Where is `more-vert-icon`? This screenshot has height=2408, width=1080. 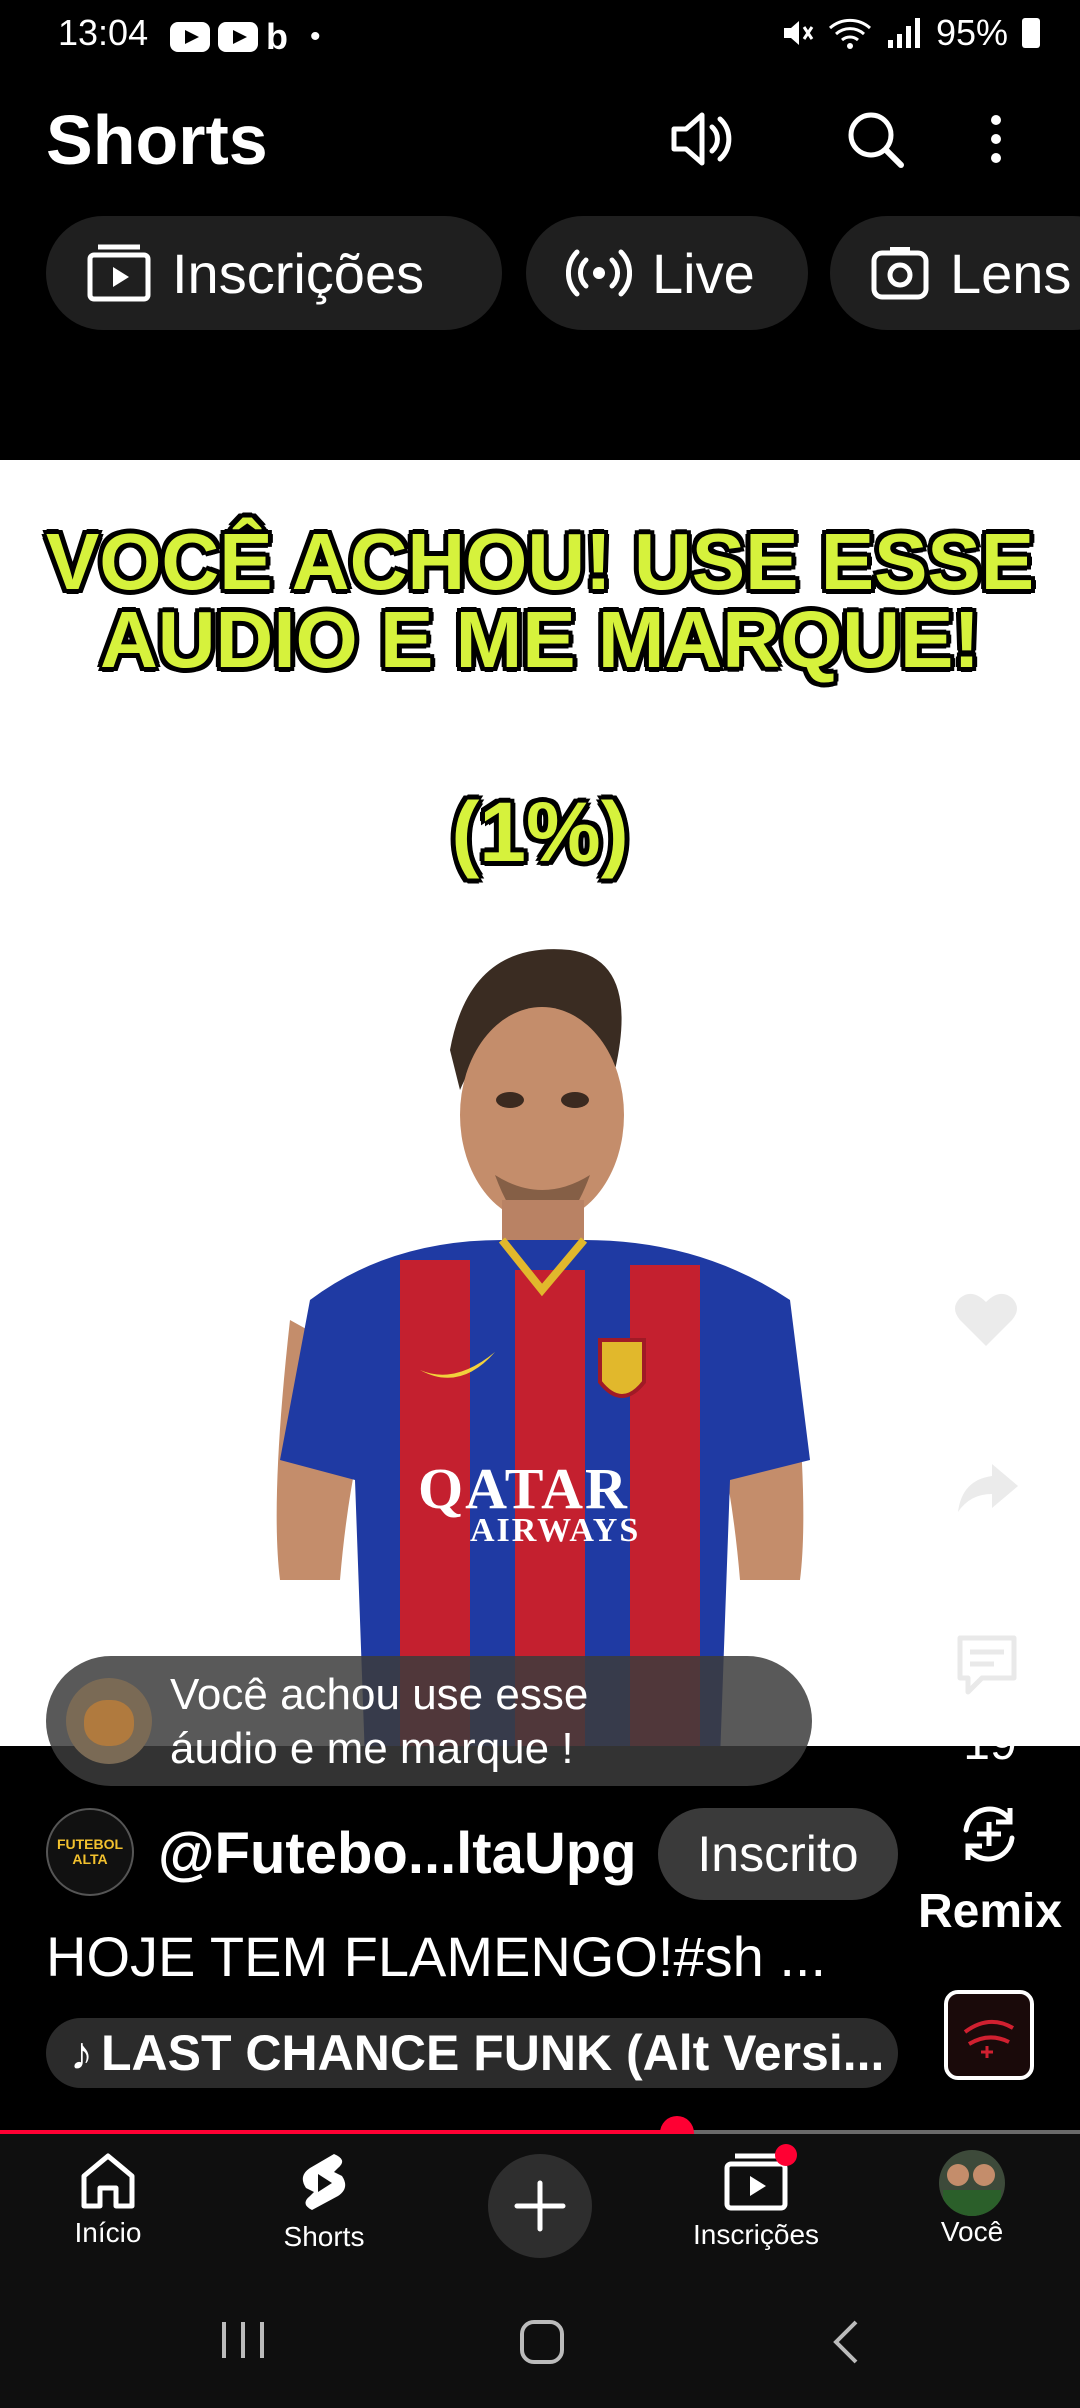
more-vert-icon is located at coordinates (996, 139).